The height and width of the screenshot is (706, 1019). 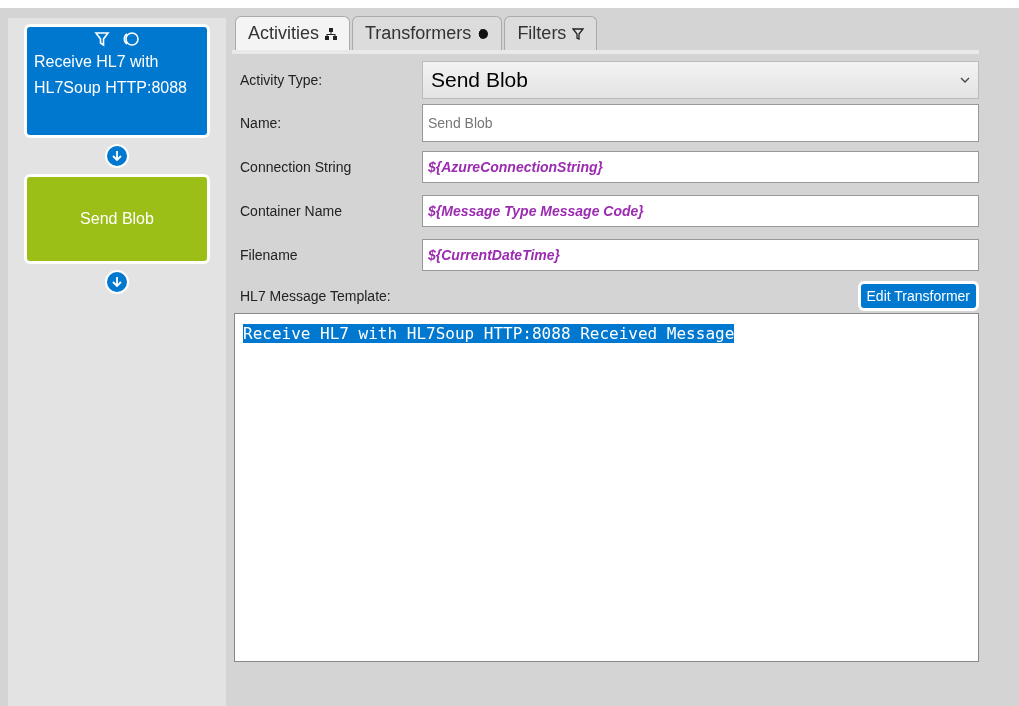 What do you see at coordinates (700, 255) in the screenshot?
I see `input-field: ${CurrentDateTime}` at bounding box center [700, 255].